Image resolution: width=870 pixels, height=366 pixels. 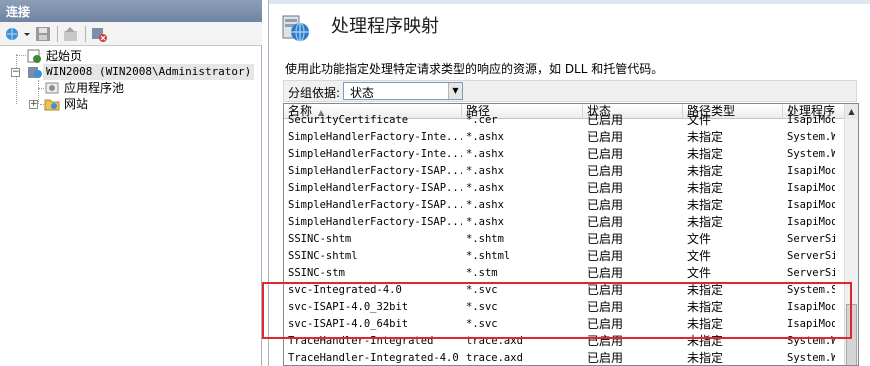 I want to click on tree-item-label: 起始页, so click(x=64, y=56).